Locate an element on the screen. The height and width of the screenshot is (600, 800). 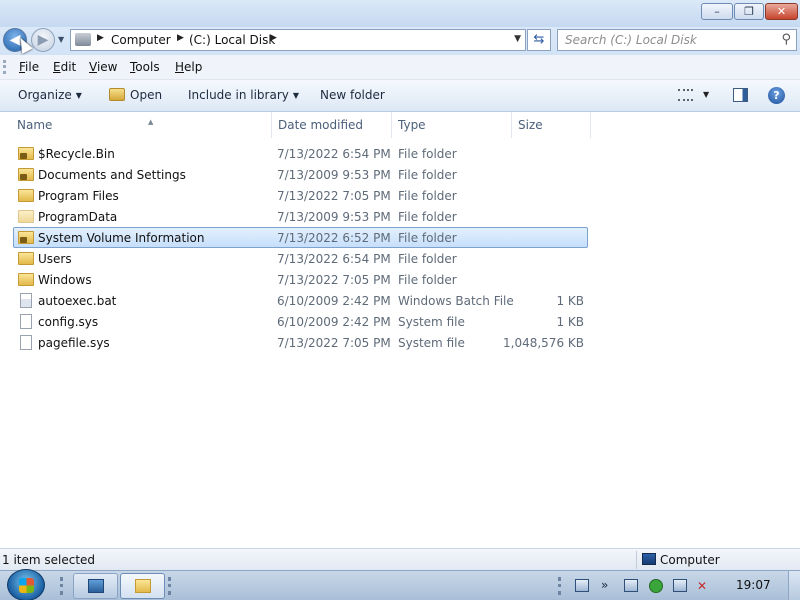
close-button: ✕ is located at coordinates (781, 11).